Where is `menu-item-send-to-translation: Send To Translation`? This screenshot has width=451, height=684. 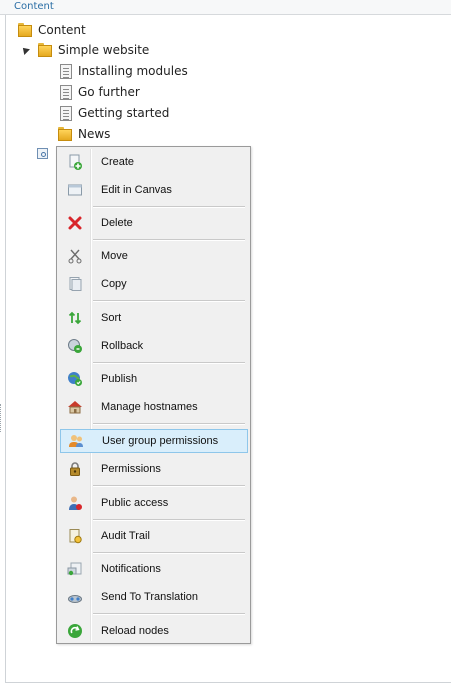 menu-item-send-to-translation: Send To Translation is located at coordinates (154, 597).